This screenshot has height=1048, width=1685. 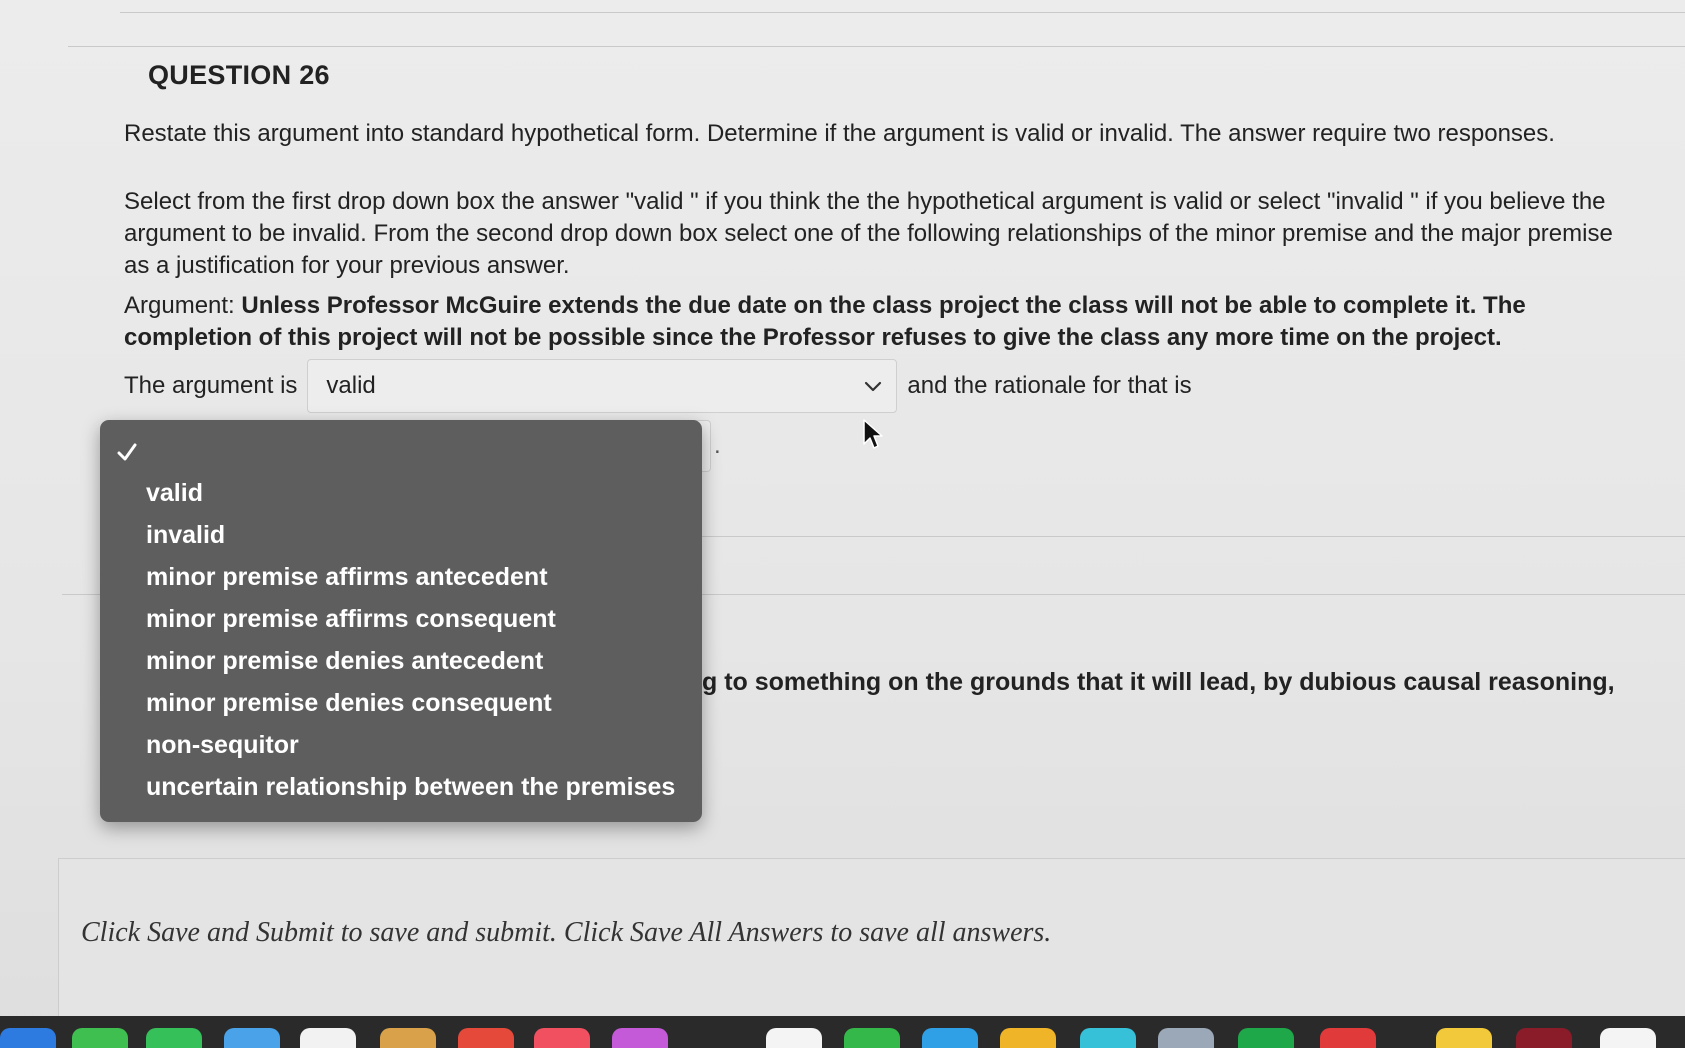 I want to click on top-divider, so click(x=902, y=12).